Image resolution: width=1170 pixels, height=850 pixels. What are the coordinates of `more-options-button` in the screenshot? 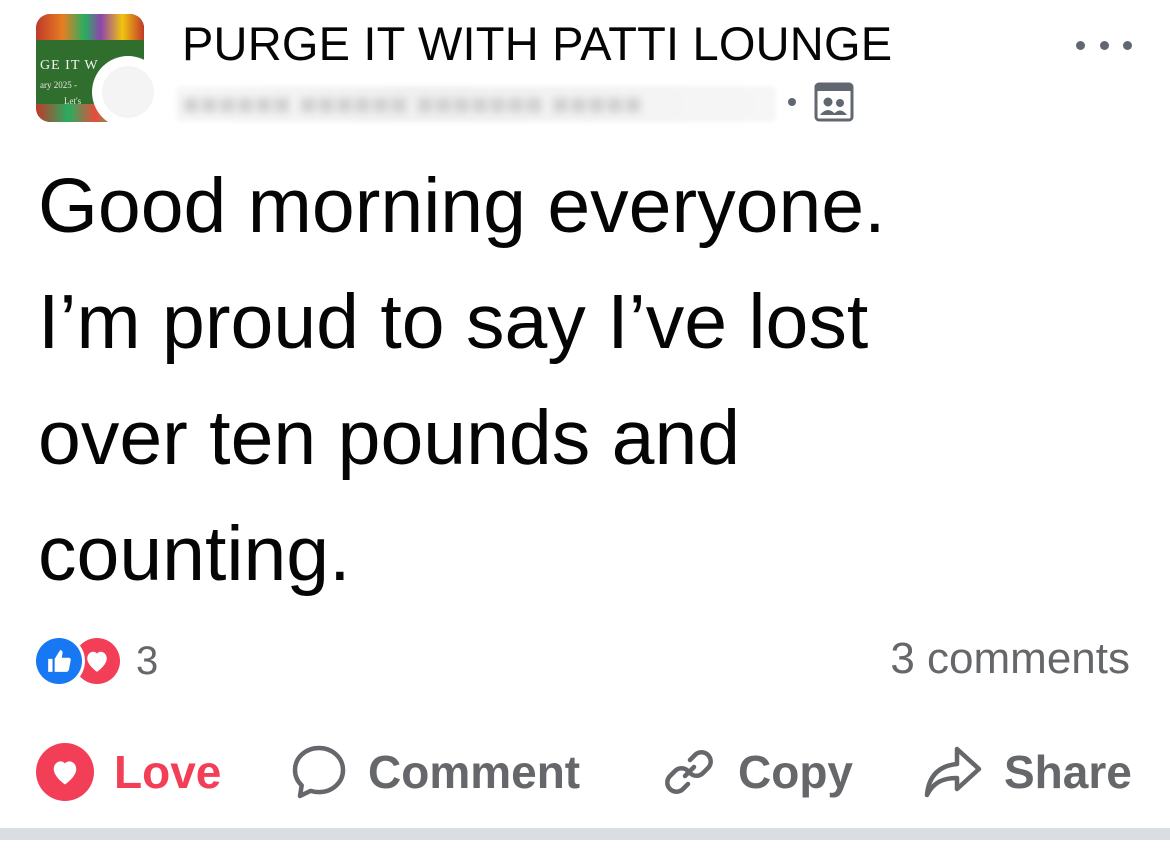 It's located at (1104, 45).